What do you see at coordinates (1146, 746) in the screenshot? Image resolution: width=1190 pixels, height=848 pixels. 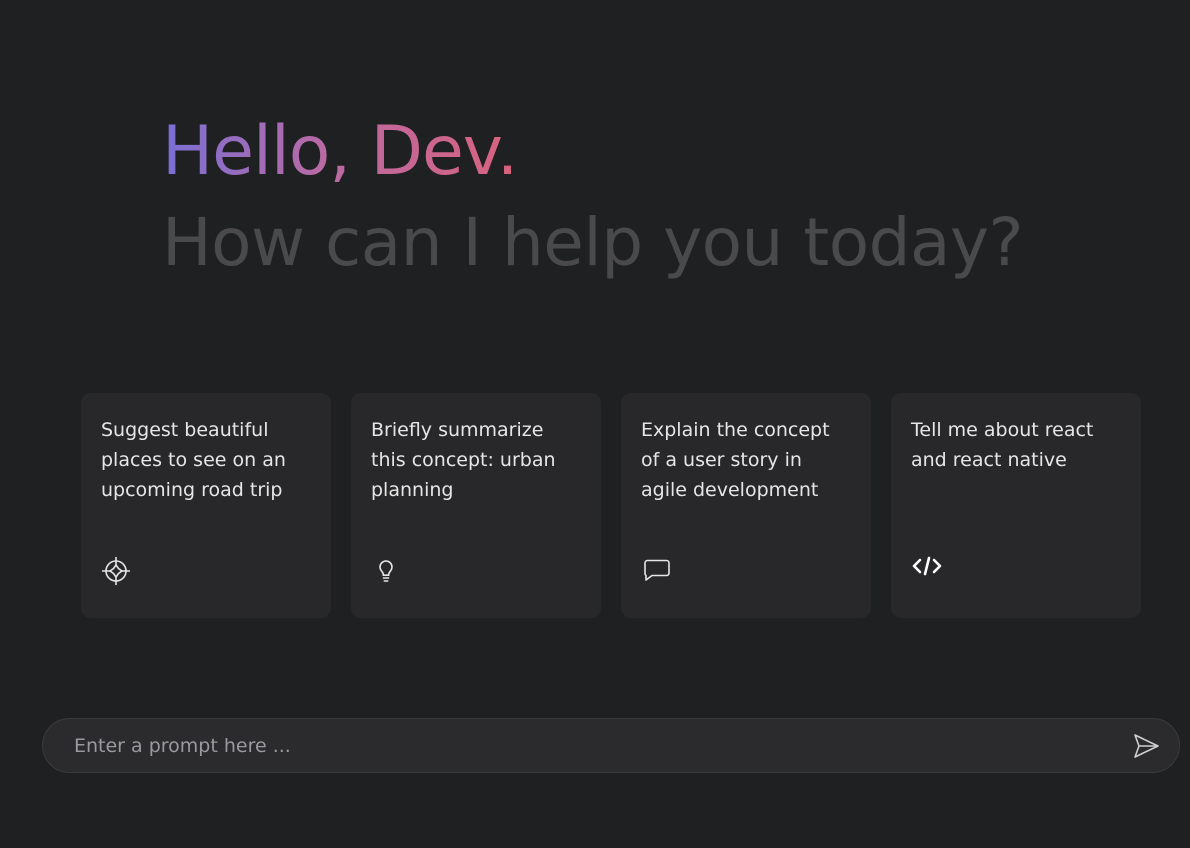 I see `send-button` at bounding box center [1146, 746].